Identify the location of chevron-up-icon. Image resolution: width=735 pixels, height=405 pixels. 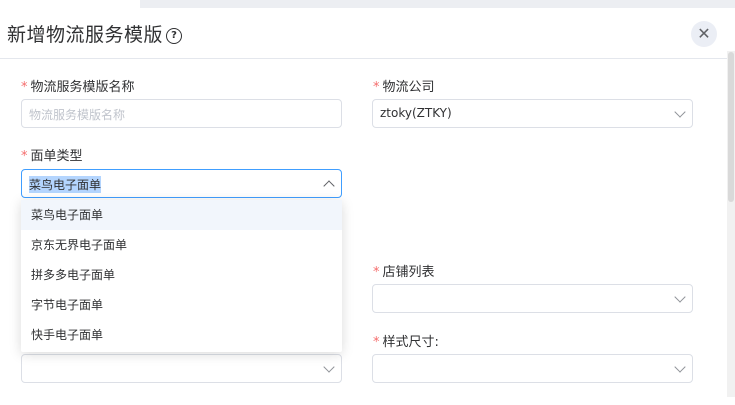
(329, 186).